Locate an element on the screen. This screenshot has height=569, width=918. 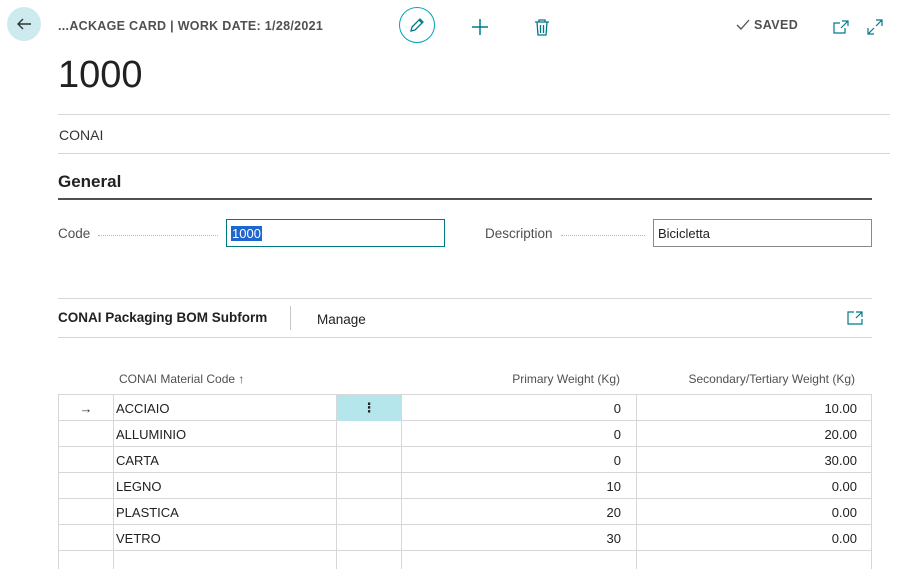
description-label: Description is located at coordinates (569, 233).